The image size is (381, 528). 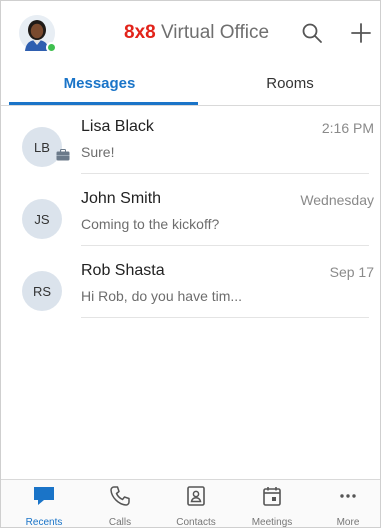 I want to click on message-time: Sep 17, so click(x=351, y=272).